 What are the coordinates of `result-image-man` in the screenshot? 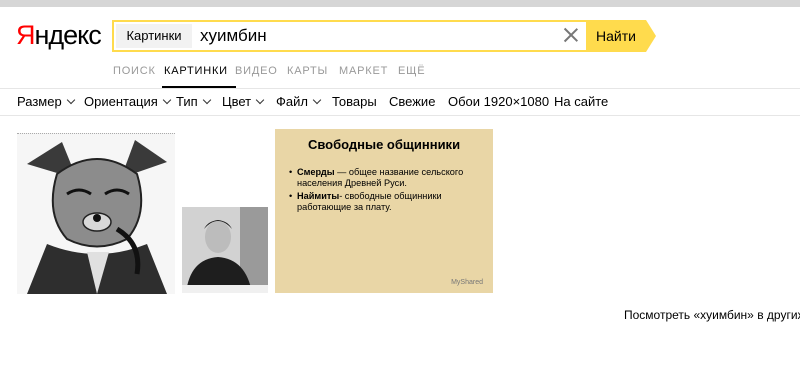 It's located at (225, 250).